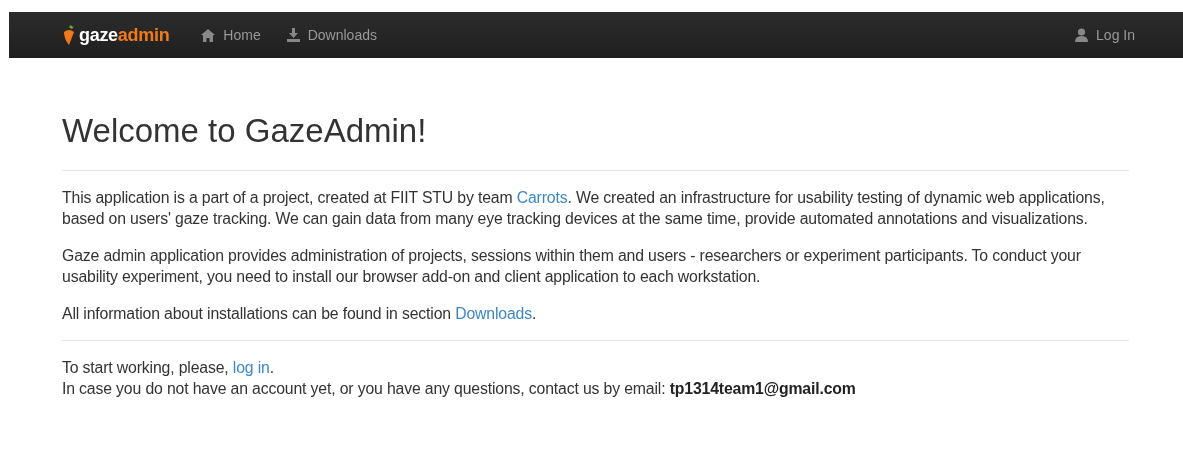  I want to click on paragraph: To start working, please, log in., so click(168, 368).